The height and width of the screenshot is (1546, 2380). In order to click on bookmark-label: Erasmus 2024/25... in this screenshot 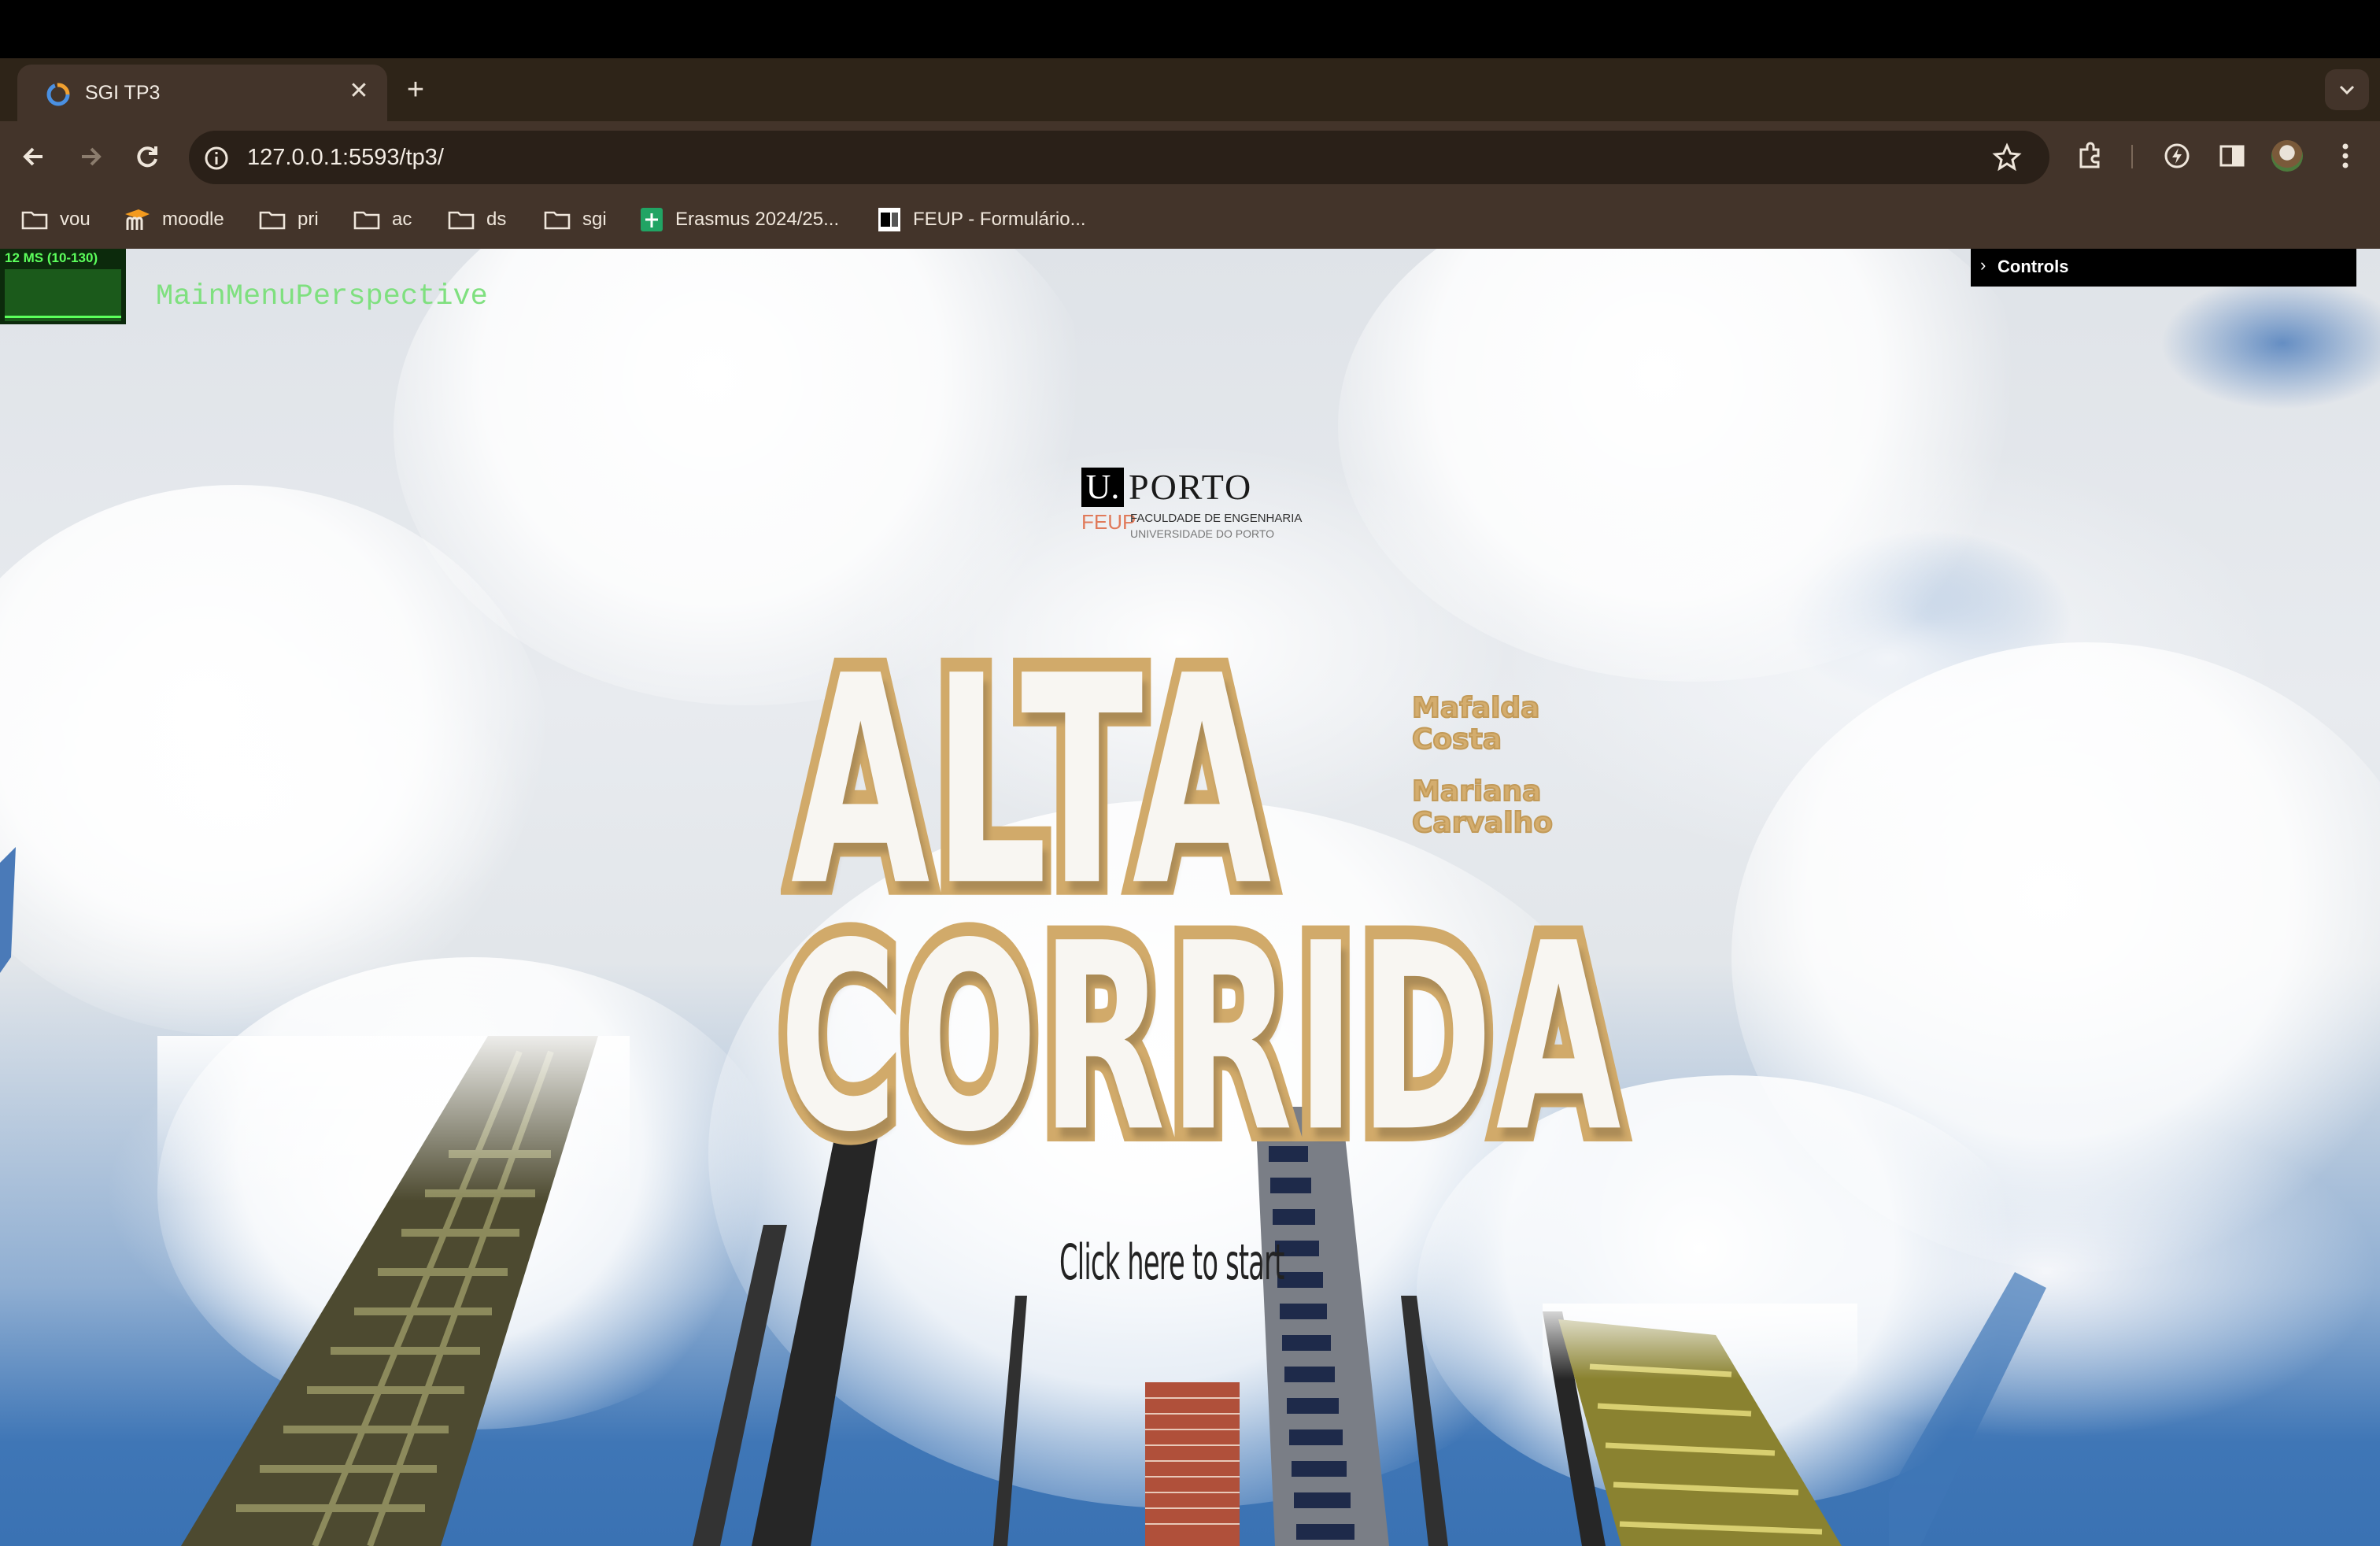, I will do `click(757, 220)`.